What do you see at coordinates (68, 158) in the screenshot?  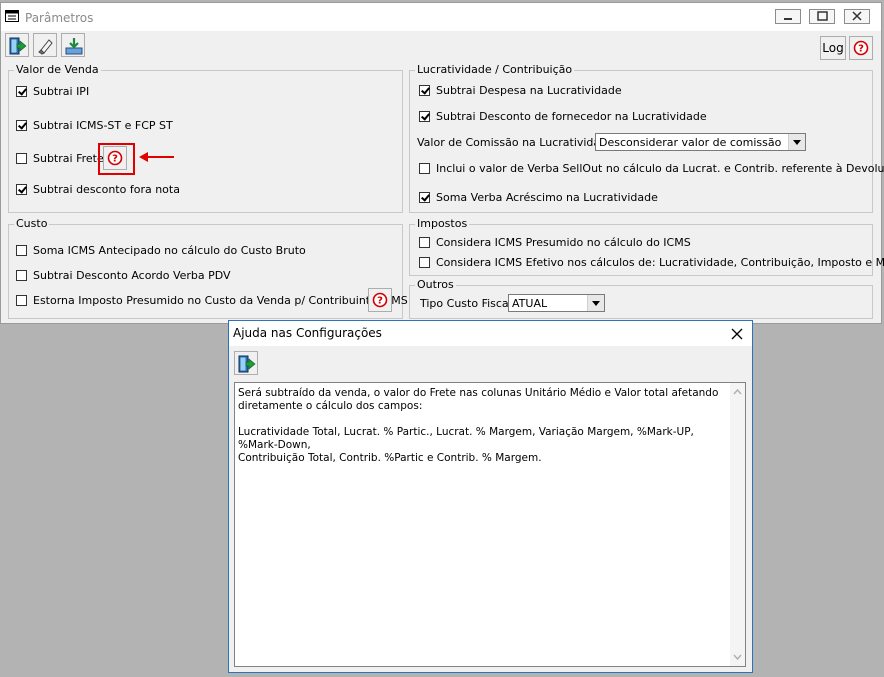 I see `checkbox-label: Subtrai Frete` at bounding box center [68, 158].